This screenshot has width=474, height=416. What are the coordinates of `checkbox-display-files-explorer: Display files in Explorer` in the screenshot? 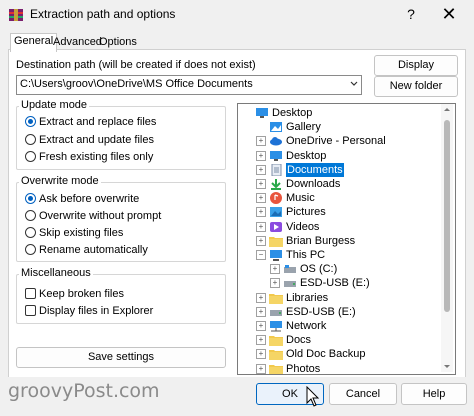 It's located at (89, 311).